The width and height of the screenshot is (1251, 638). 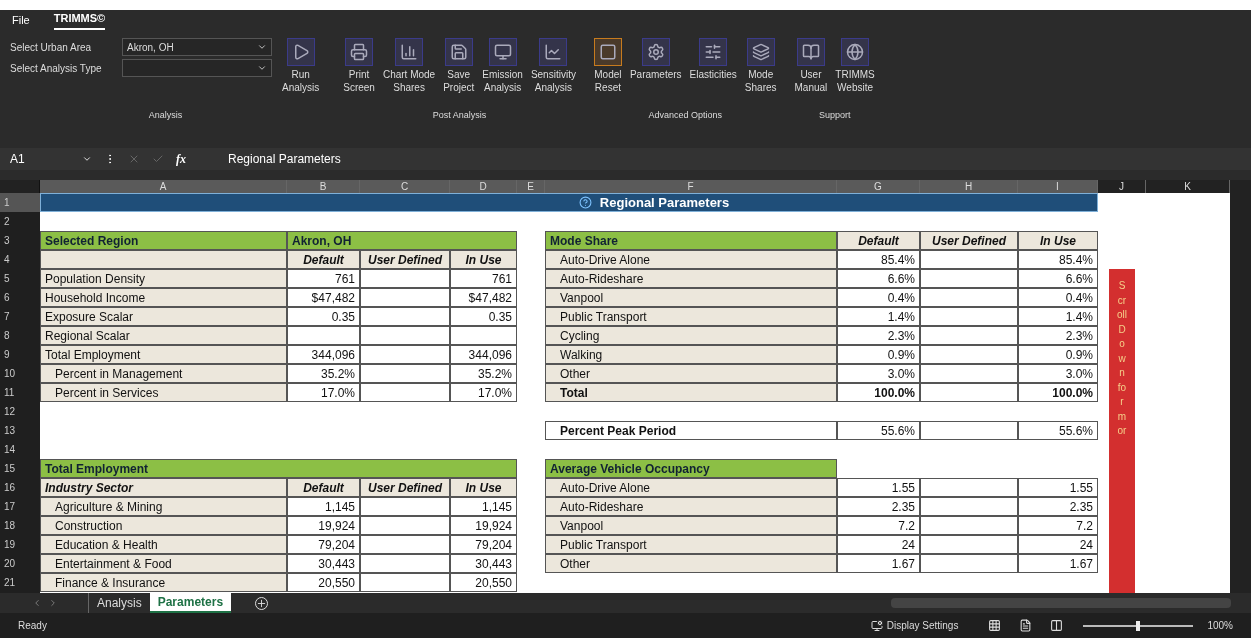 I want to click on in-use-value-cell: 17.0%, so click(x=483, y=392).